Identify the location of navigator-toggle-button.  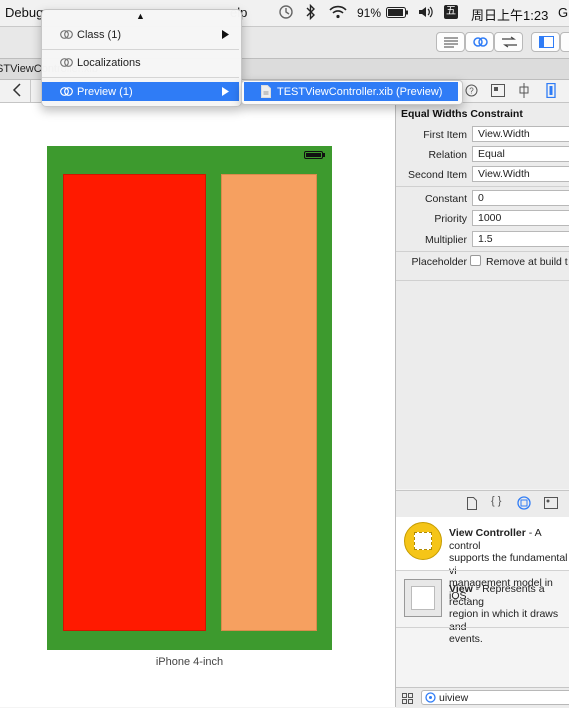
(545, 42).